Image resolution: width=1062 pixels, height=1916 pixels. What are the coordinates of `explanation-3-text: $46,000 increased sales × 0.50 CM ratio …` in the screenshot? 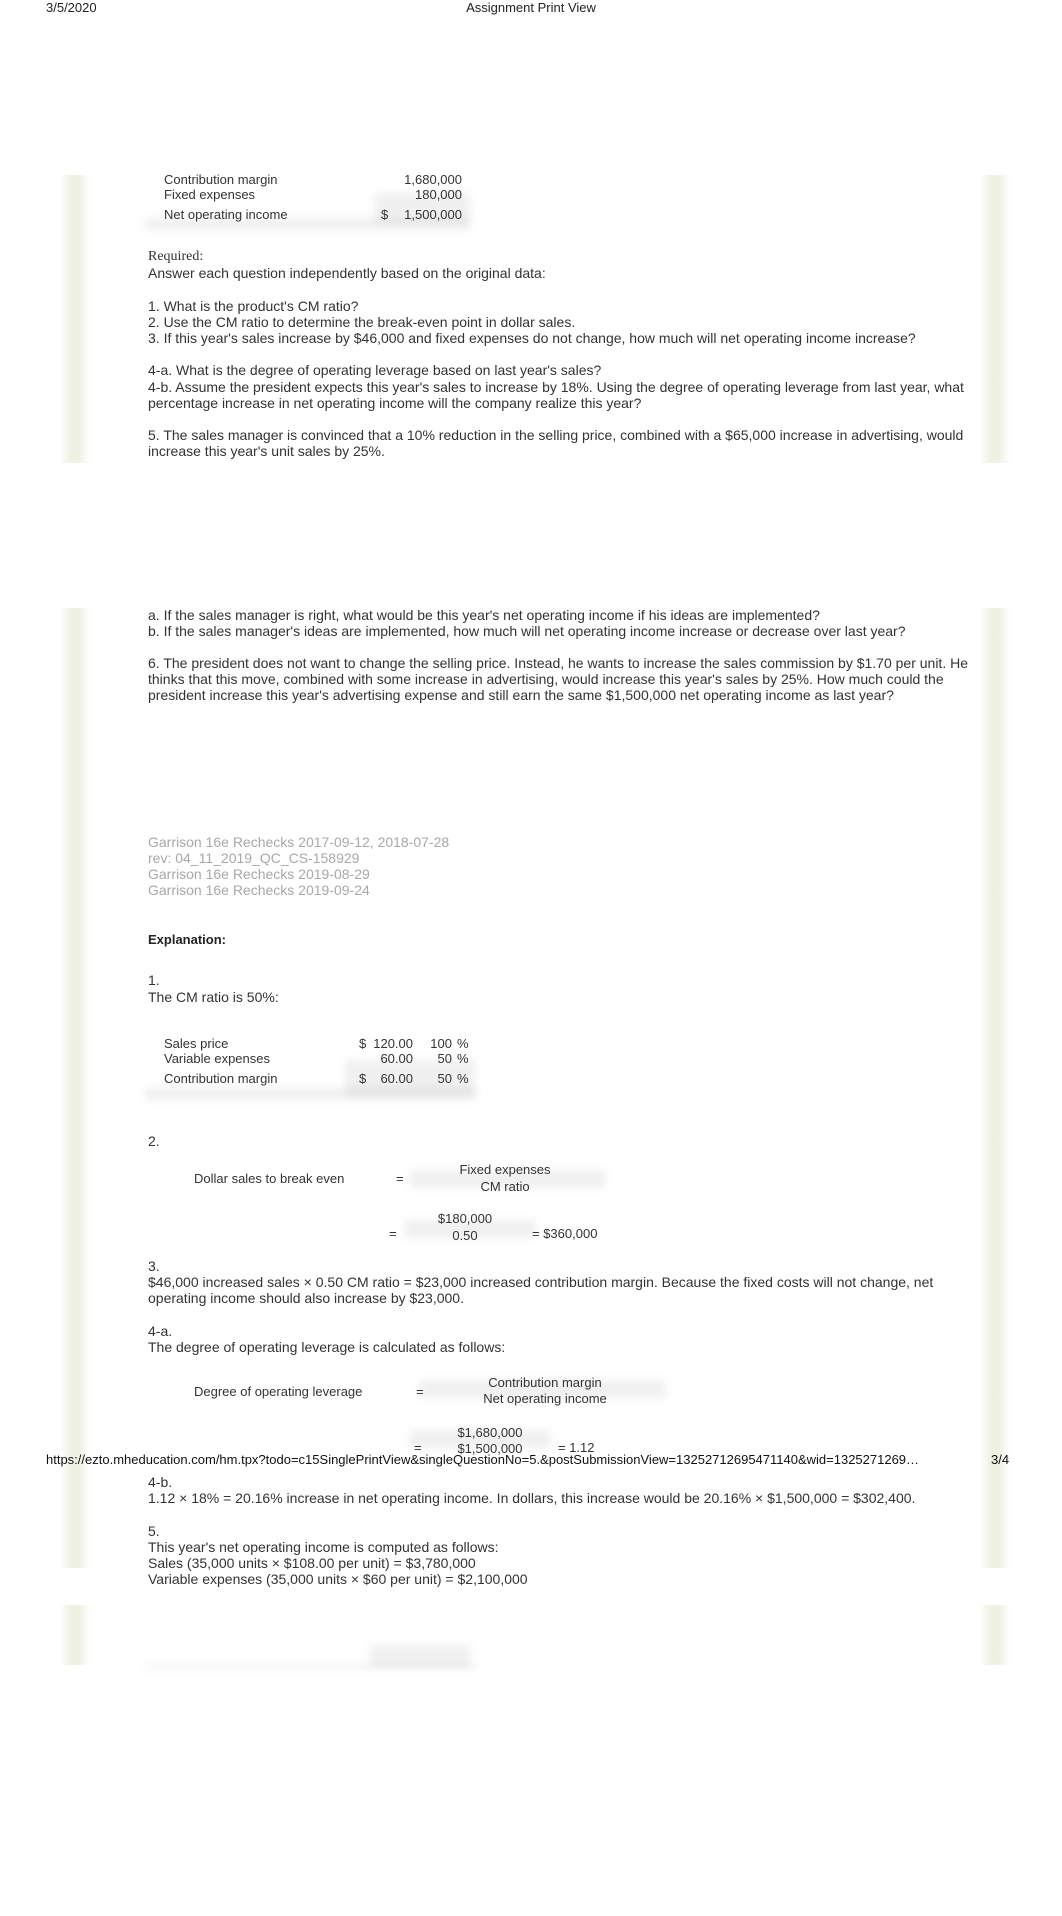 It's located at (541, 1282).